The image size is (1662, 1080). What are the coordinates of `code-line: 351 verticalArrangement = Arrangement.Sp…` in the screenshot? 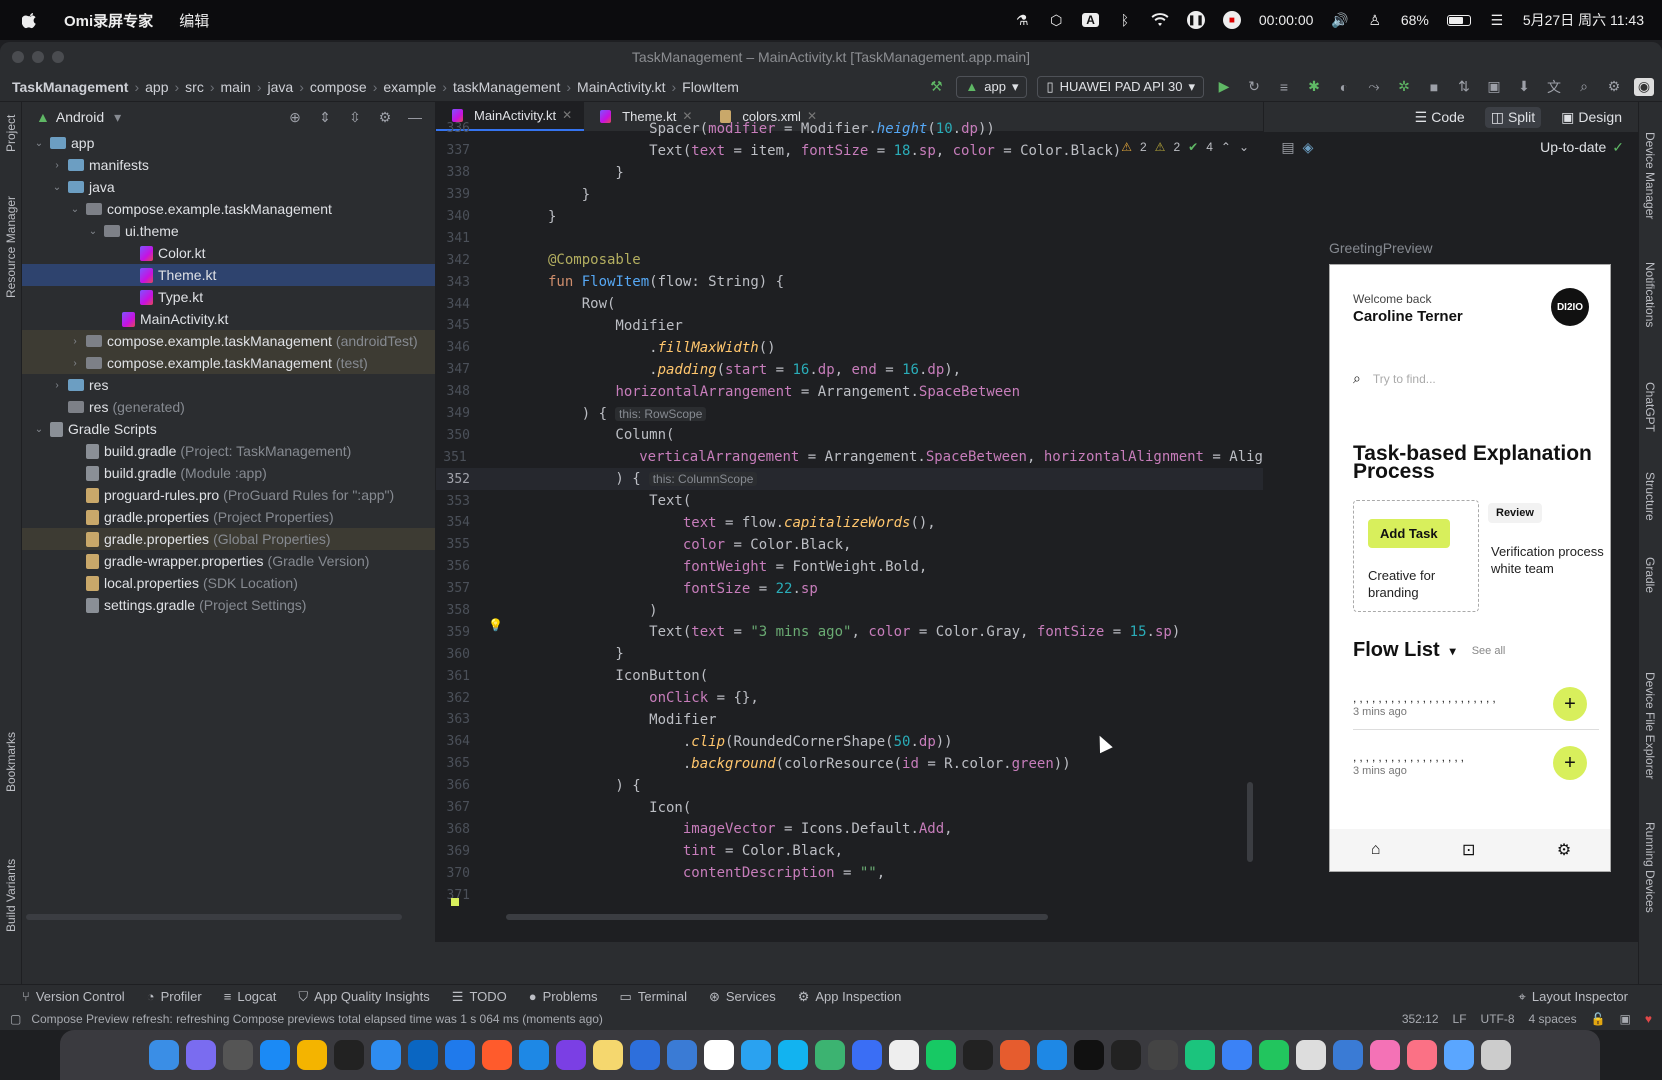 It's located at (849, 457).